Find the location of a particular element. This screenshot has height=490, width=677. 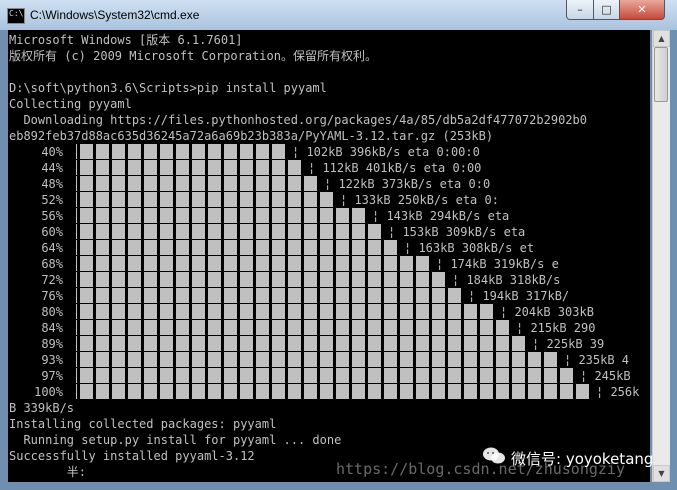

scroll-down-icon: ▼ is located at coordinates (661, 473).